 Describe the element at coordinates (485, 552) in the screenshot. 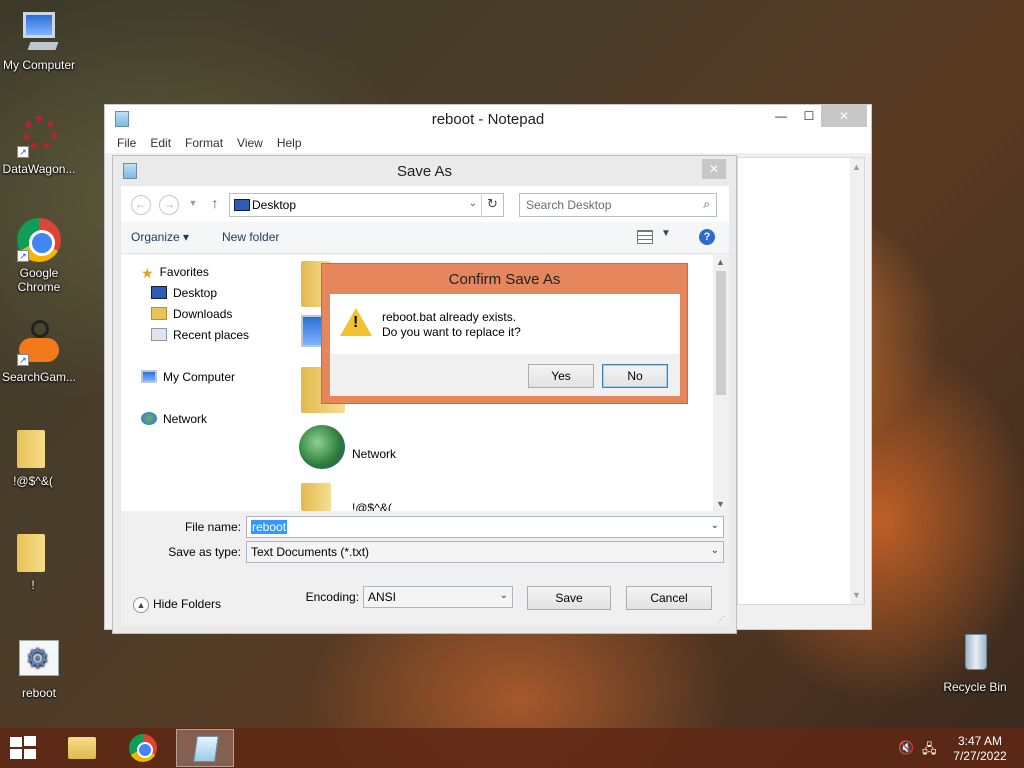

I see `save-as-type-select: Text Documents (*.txt) ⌄` at that location.